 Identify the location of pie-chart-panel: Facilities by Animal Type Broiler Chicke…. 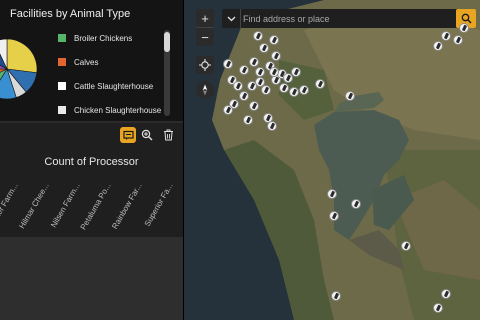
(91, 60).